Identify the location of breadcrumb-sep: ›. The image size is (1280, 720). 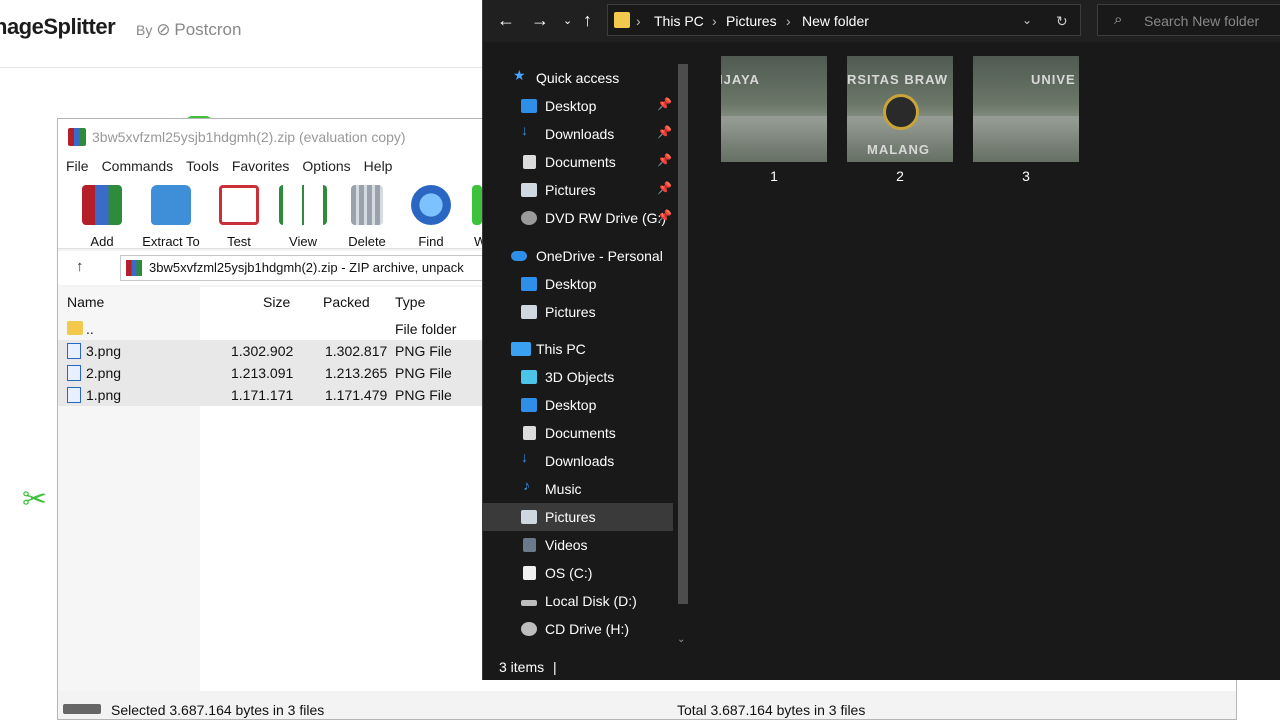
(638, 21).